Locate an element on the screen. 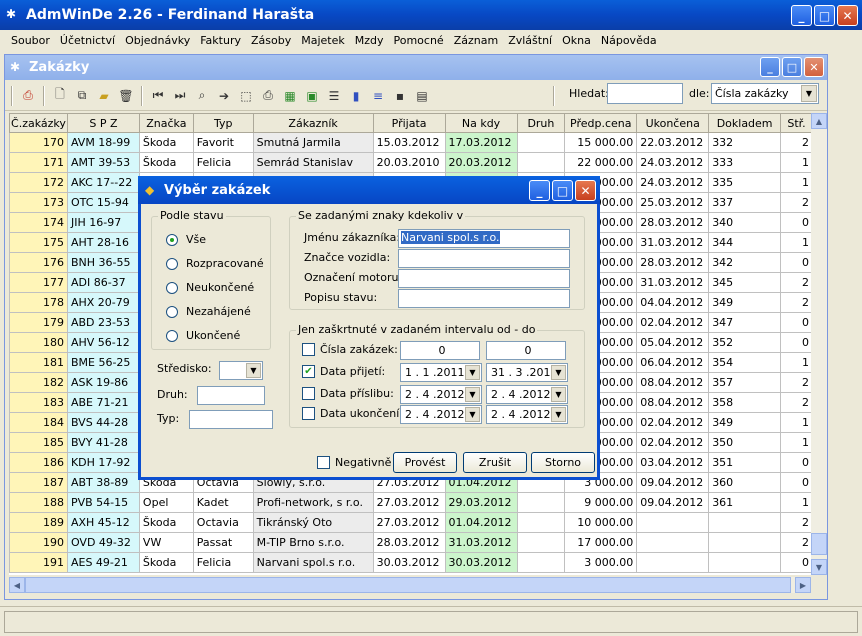  hscroll-thumb is located at coordinates (408, 585).